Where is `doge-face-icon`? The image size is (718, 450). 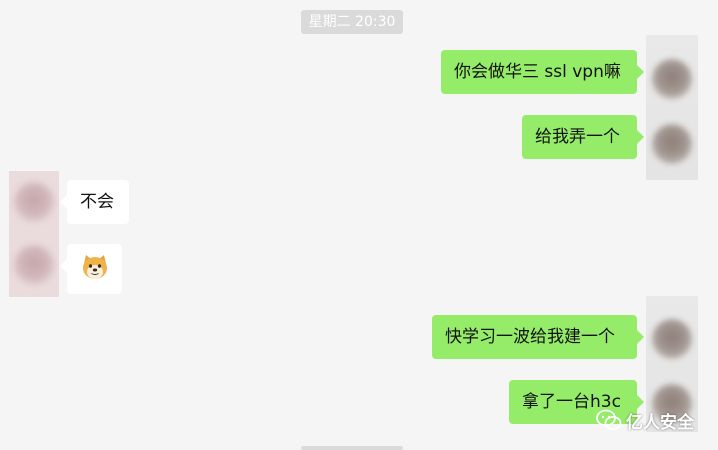
doge-face-icon is located at coordinates (95, 267).